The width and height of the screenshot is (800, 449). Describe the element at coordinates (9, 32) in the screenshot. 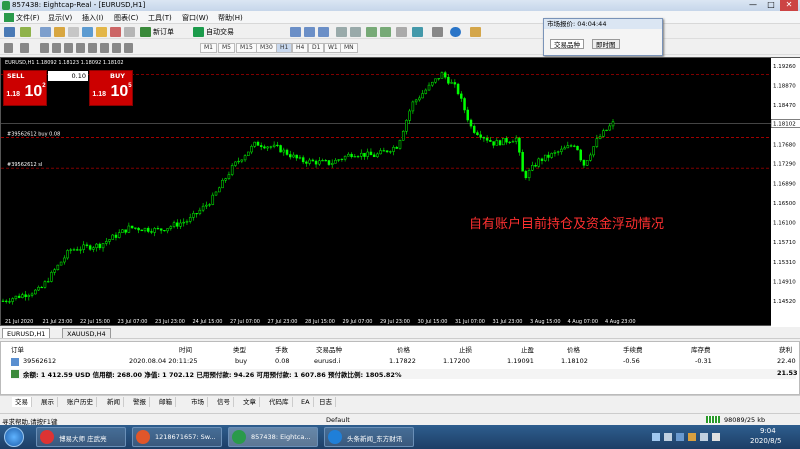

I see `new-chart-icon` at that location.